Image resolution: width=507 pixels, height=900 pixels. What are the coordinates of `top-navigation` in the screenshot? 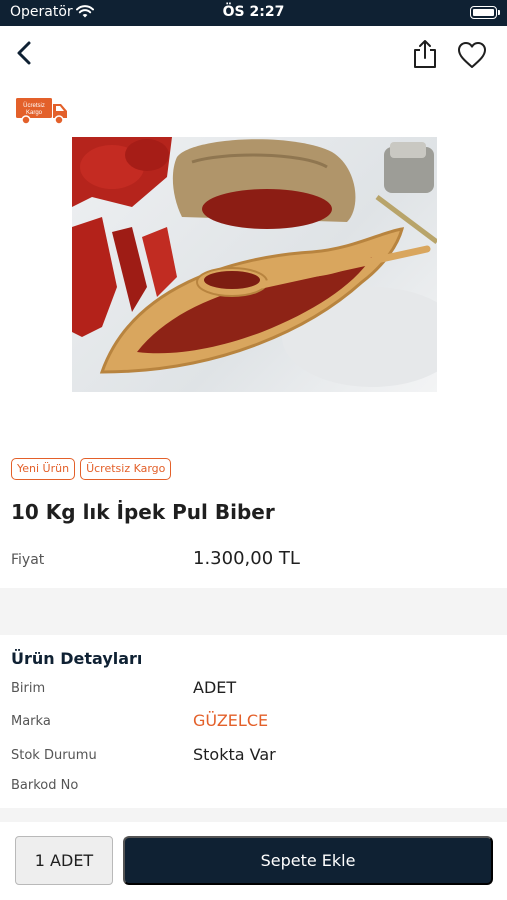 It's located at (253, 54).